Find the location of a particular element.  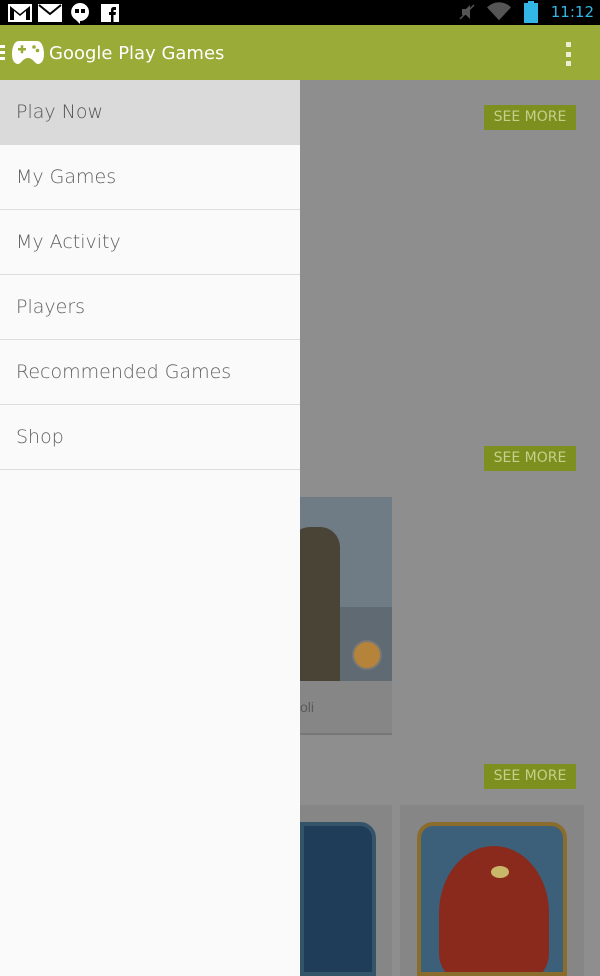

clock: 11:12 is located at coordinates (572, 11).